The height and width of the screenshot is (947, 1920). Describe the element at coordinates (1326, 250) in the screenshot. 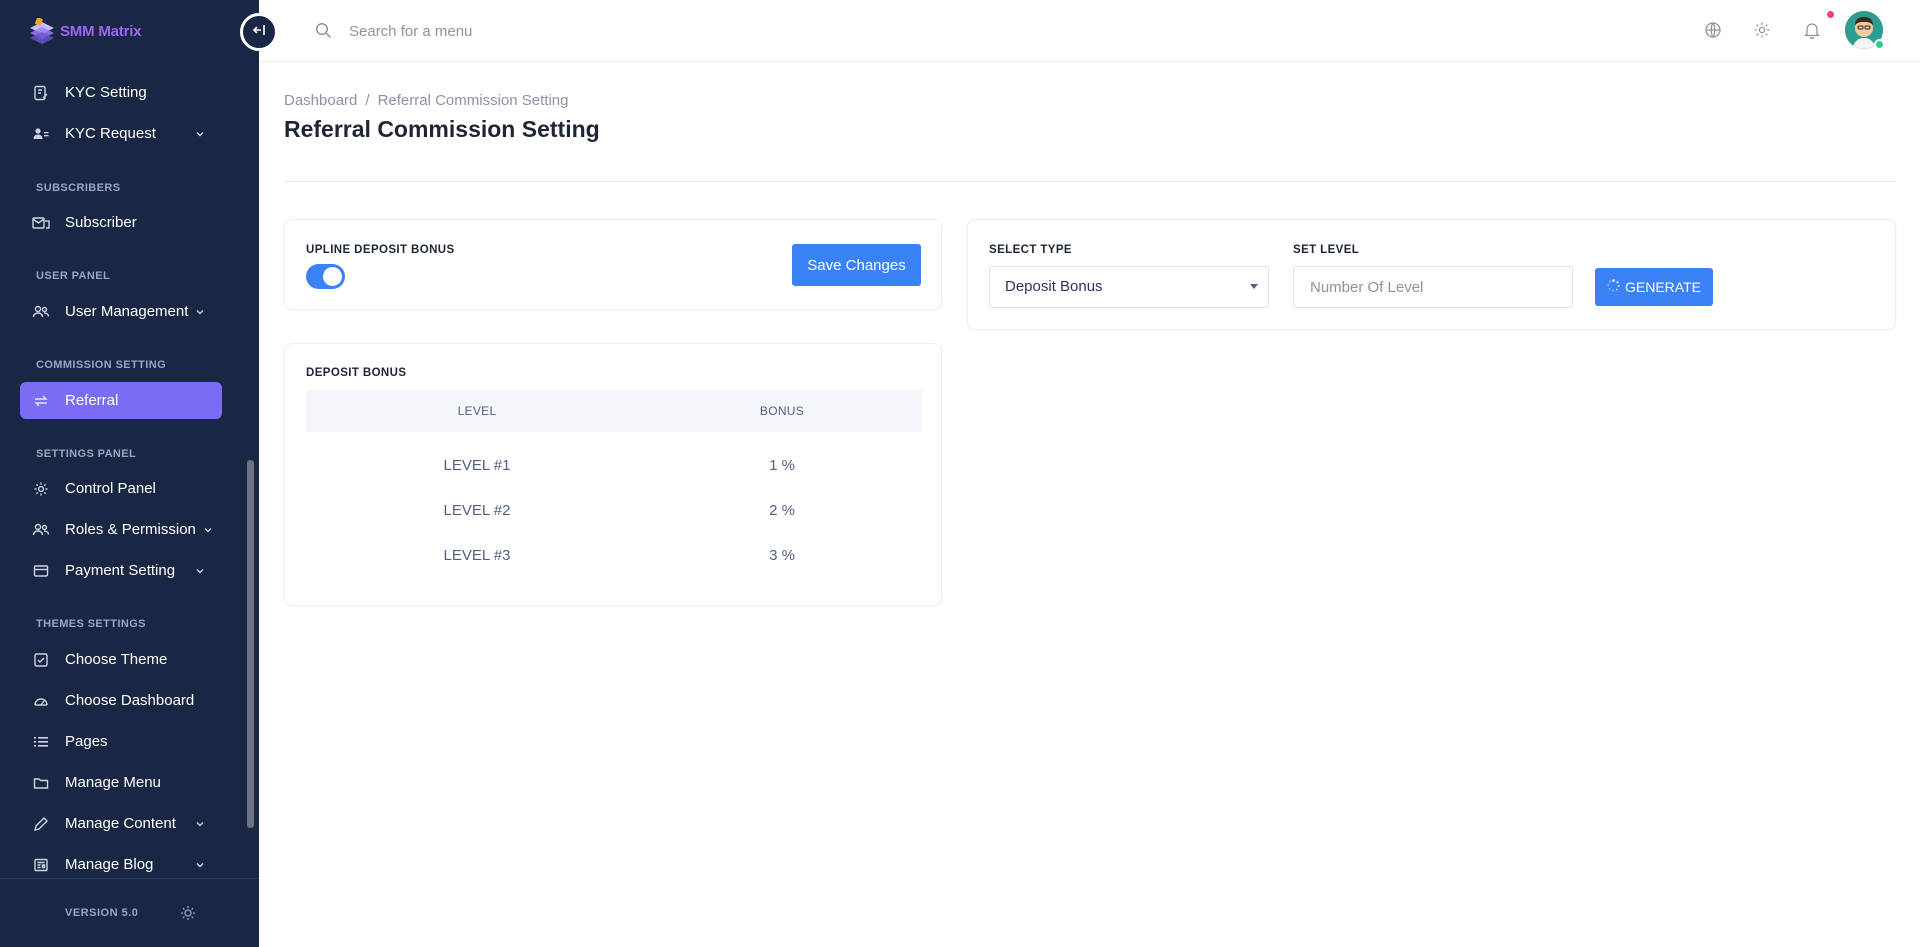

I see `set-level-label: SET LEVEL` at that location.